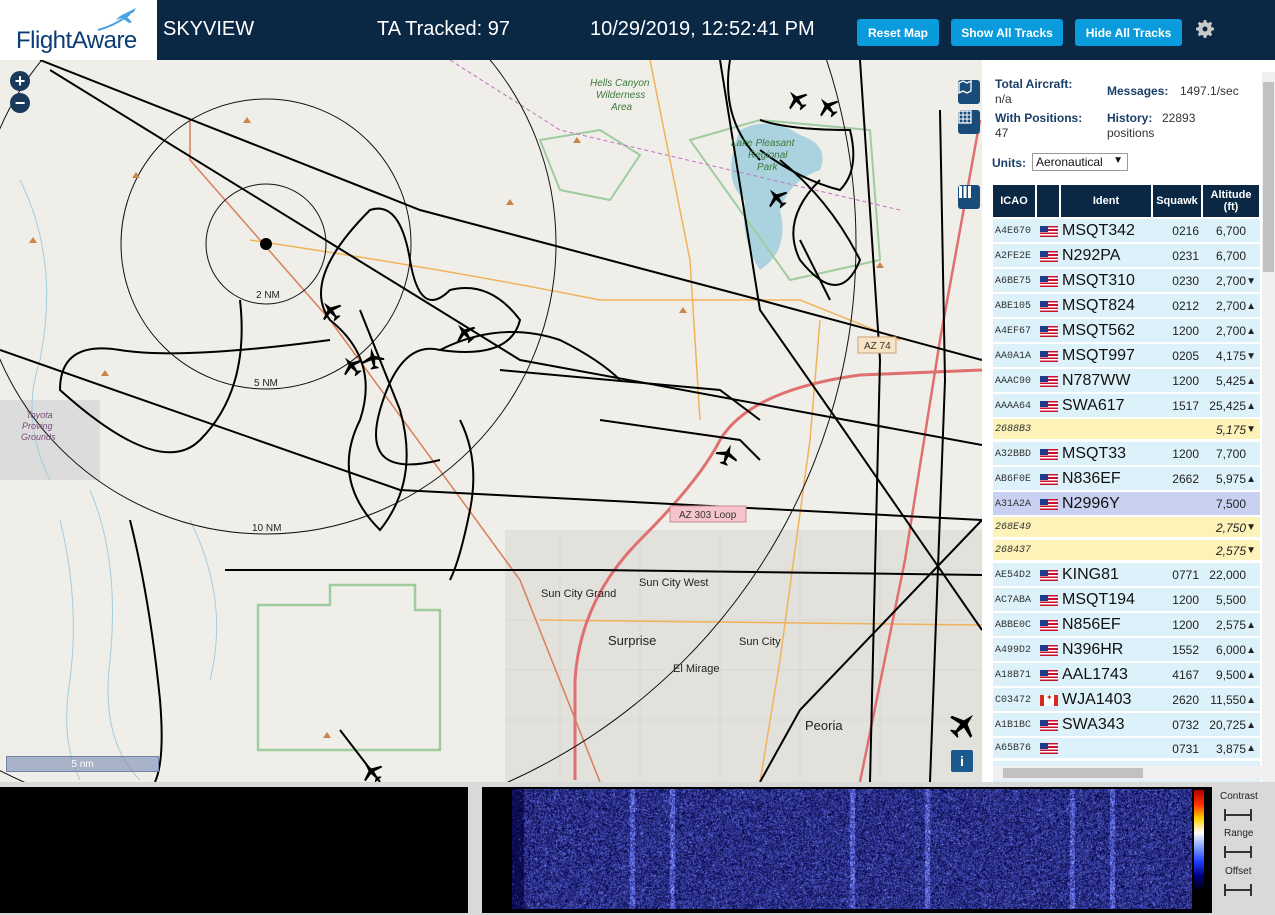 This screenshot has width=1275, height=915. What do you see at coordinates (1126, 356) in the screenshot?
I see `table-row: AA0A1A MSQT997 0205 4,175 ▼` at bounding box center [1126, 356].